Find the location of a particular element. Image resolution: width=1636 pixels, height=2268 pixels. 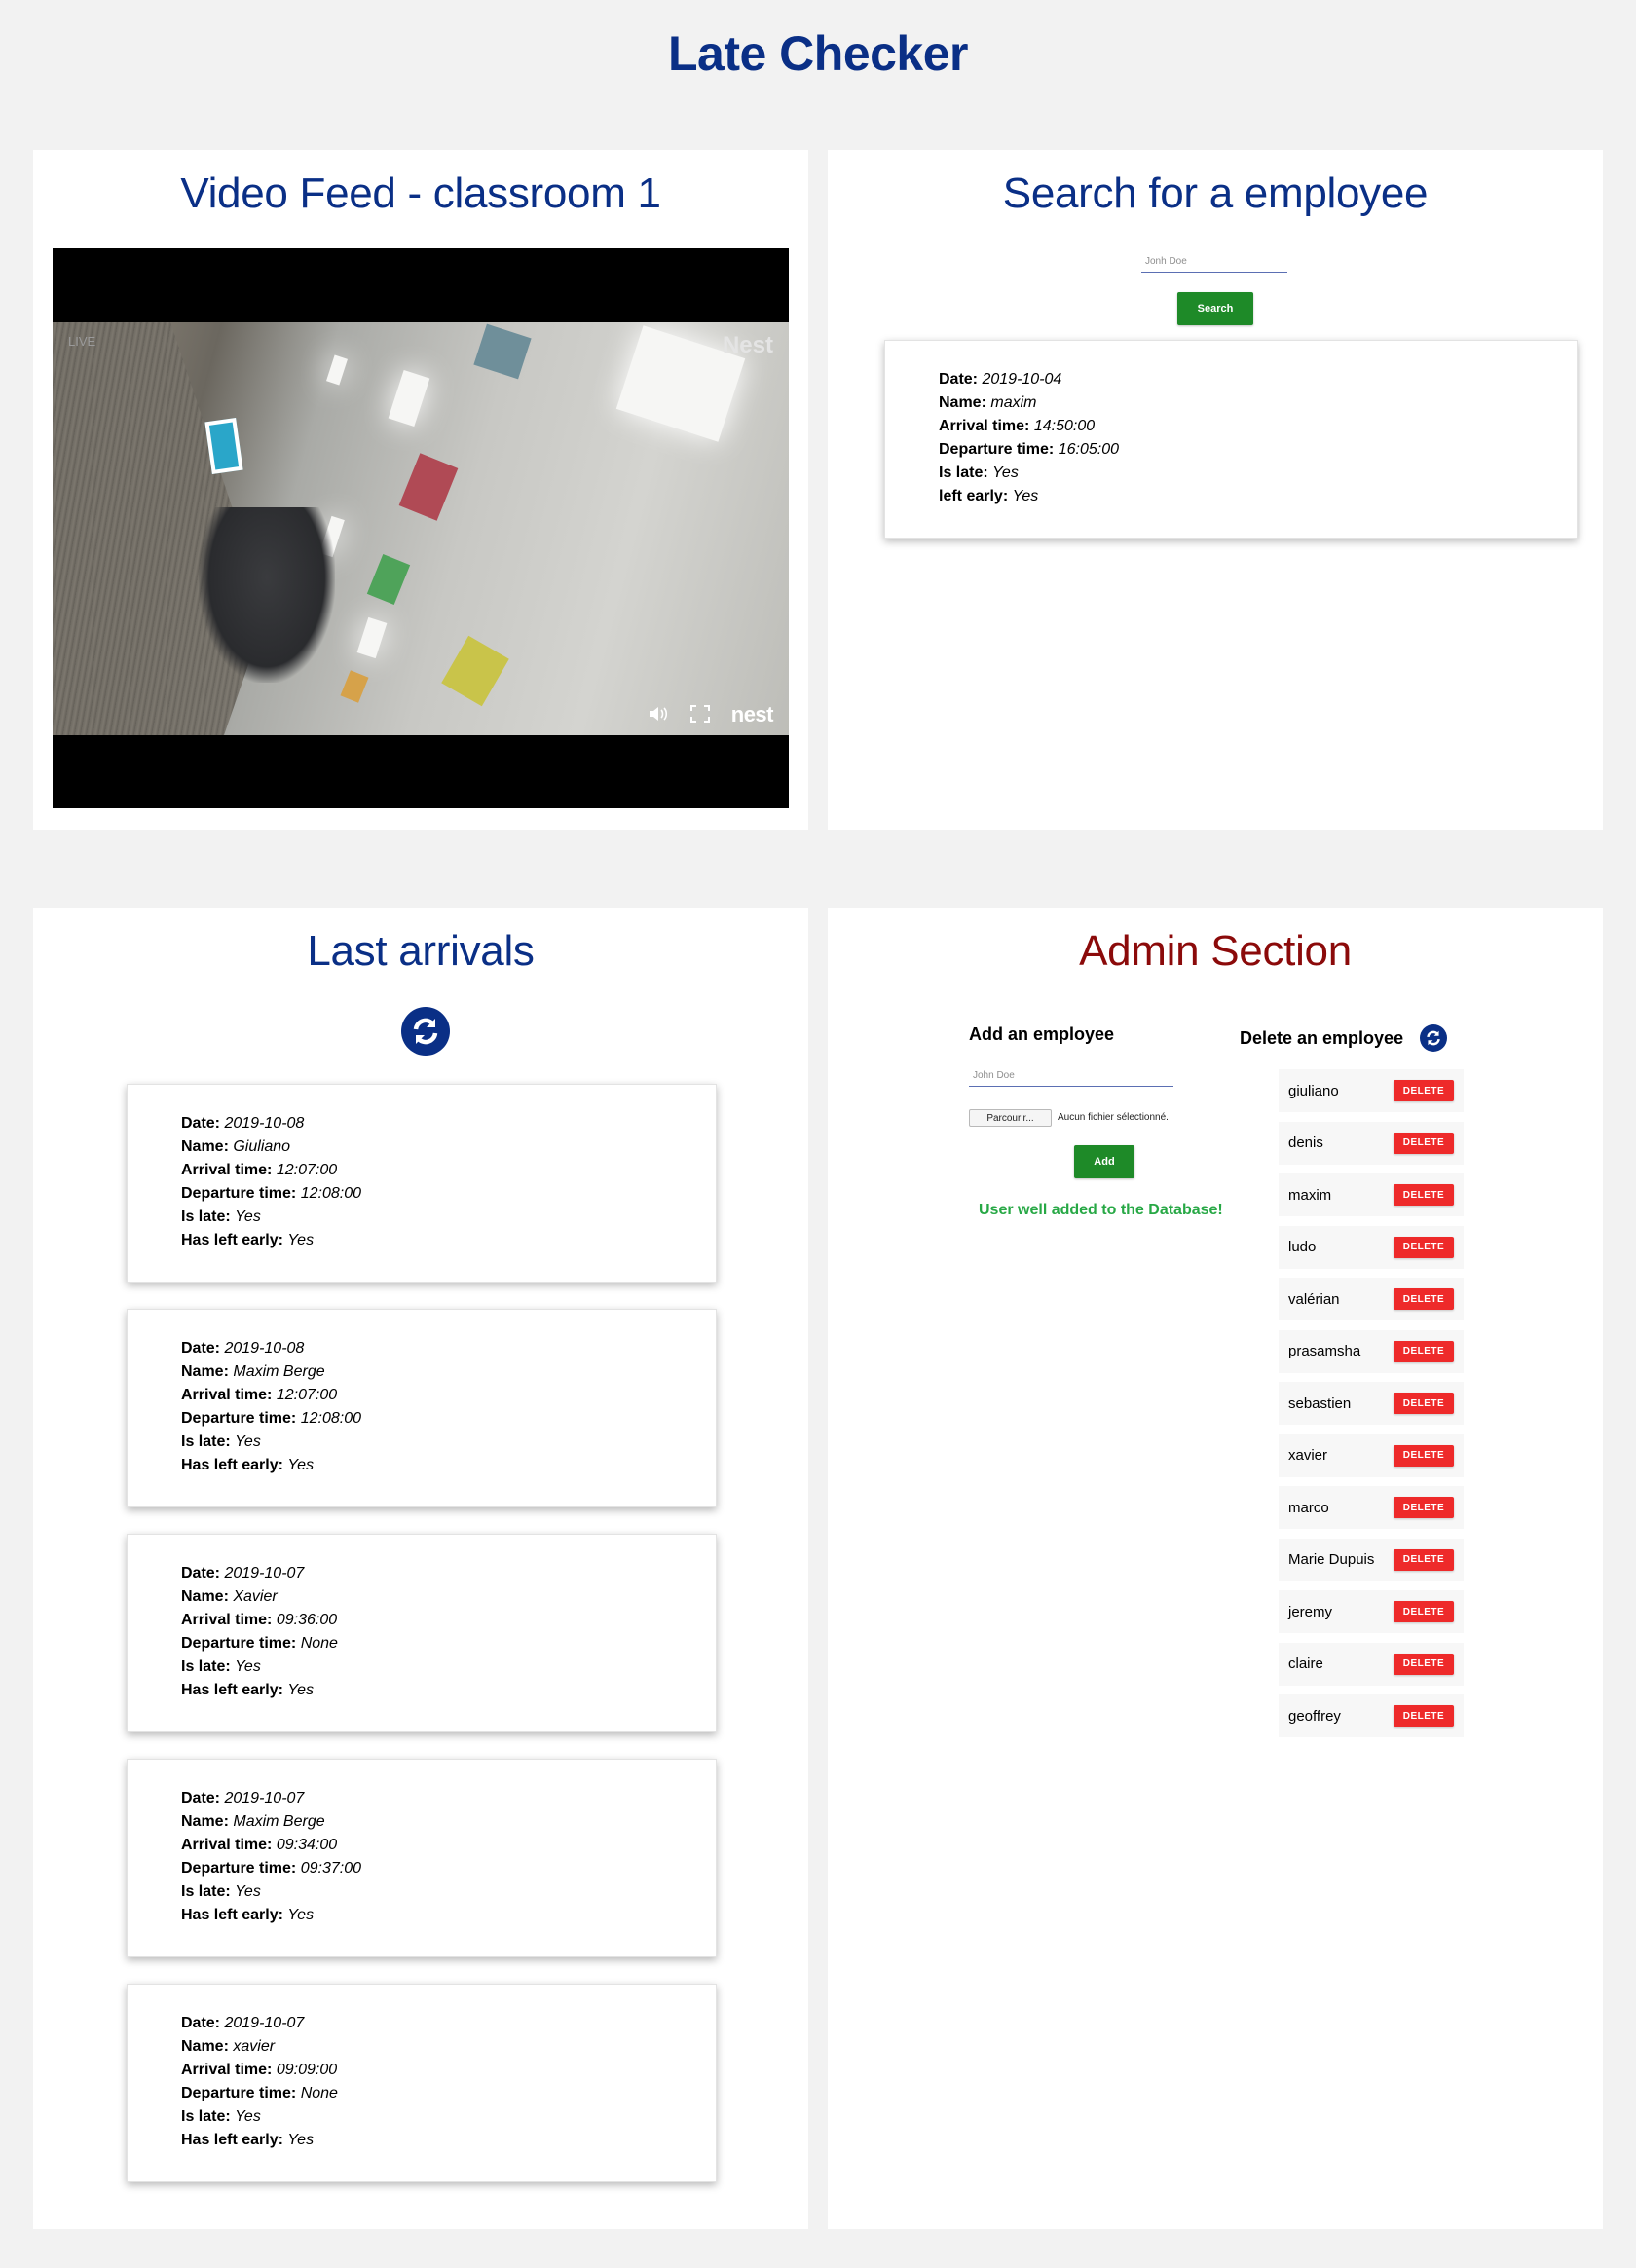

employee-name: prasamsha is located at coordinates (1324, 1351).